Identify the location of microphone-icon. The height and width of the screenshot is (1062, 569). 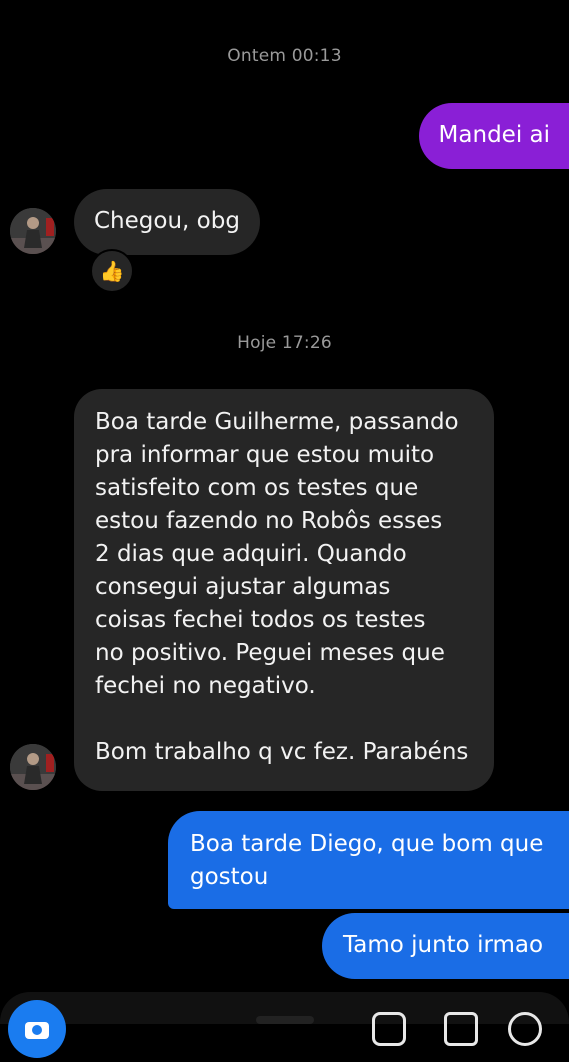
(389, 1029).